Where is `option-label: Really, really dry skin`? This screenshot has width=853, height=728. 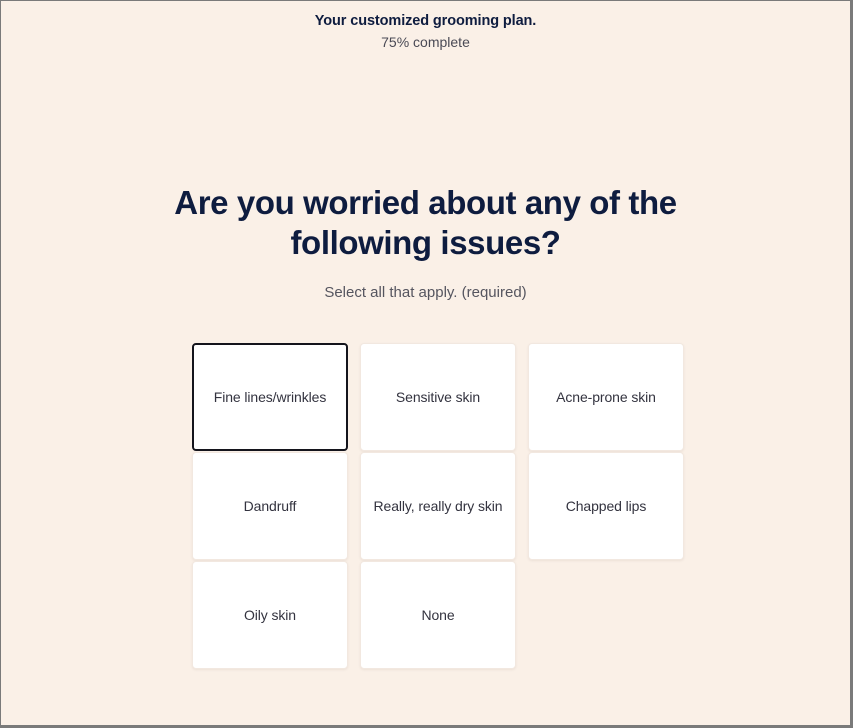
option-label: Really, really dry skin is located at coordinates (438, 505).